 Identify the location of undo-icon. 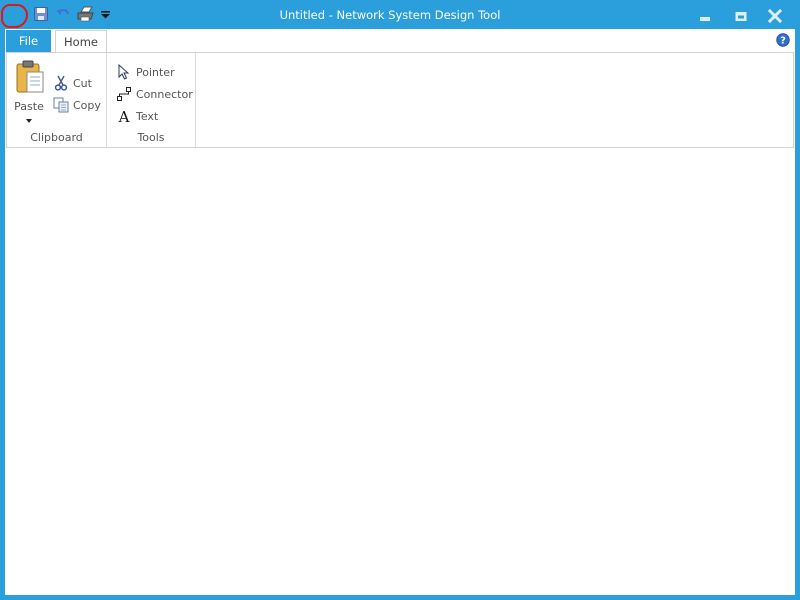
(63, 14).